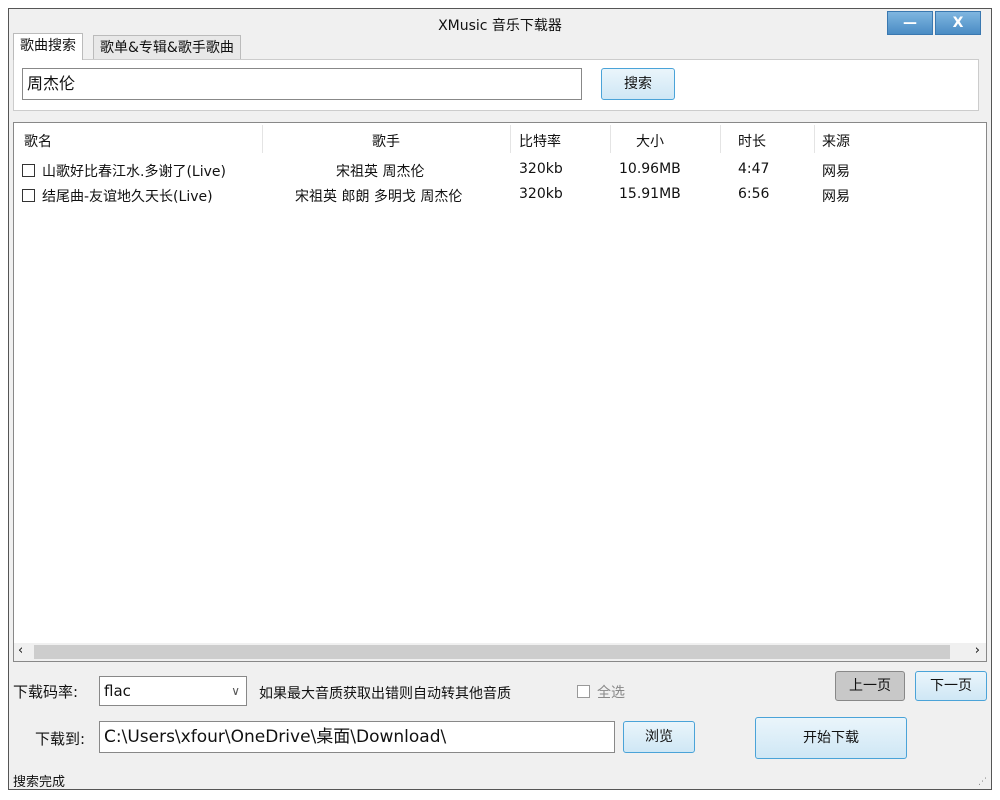 This screenshot has height=800, width=1000. I want to click on prev-page-button: 上一页, so click(870, 686).